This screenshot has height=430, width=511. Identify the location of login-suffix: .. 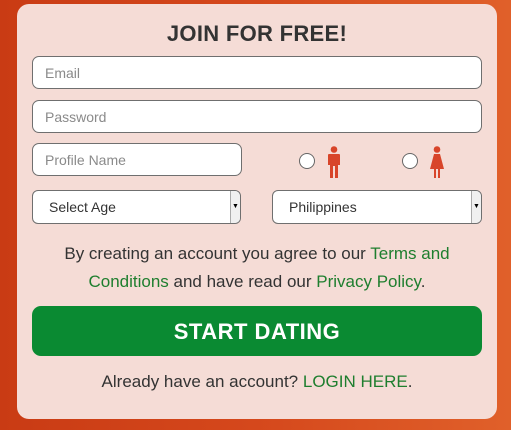
(410, 381).